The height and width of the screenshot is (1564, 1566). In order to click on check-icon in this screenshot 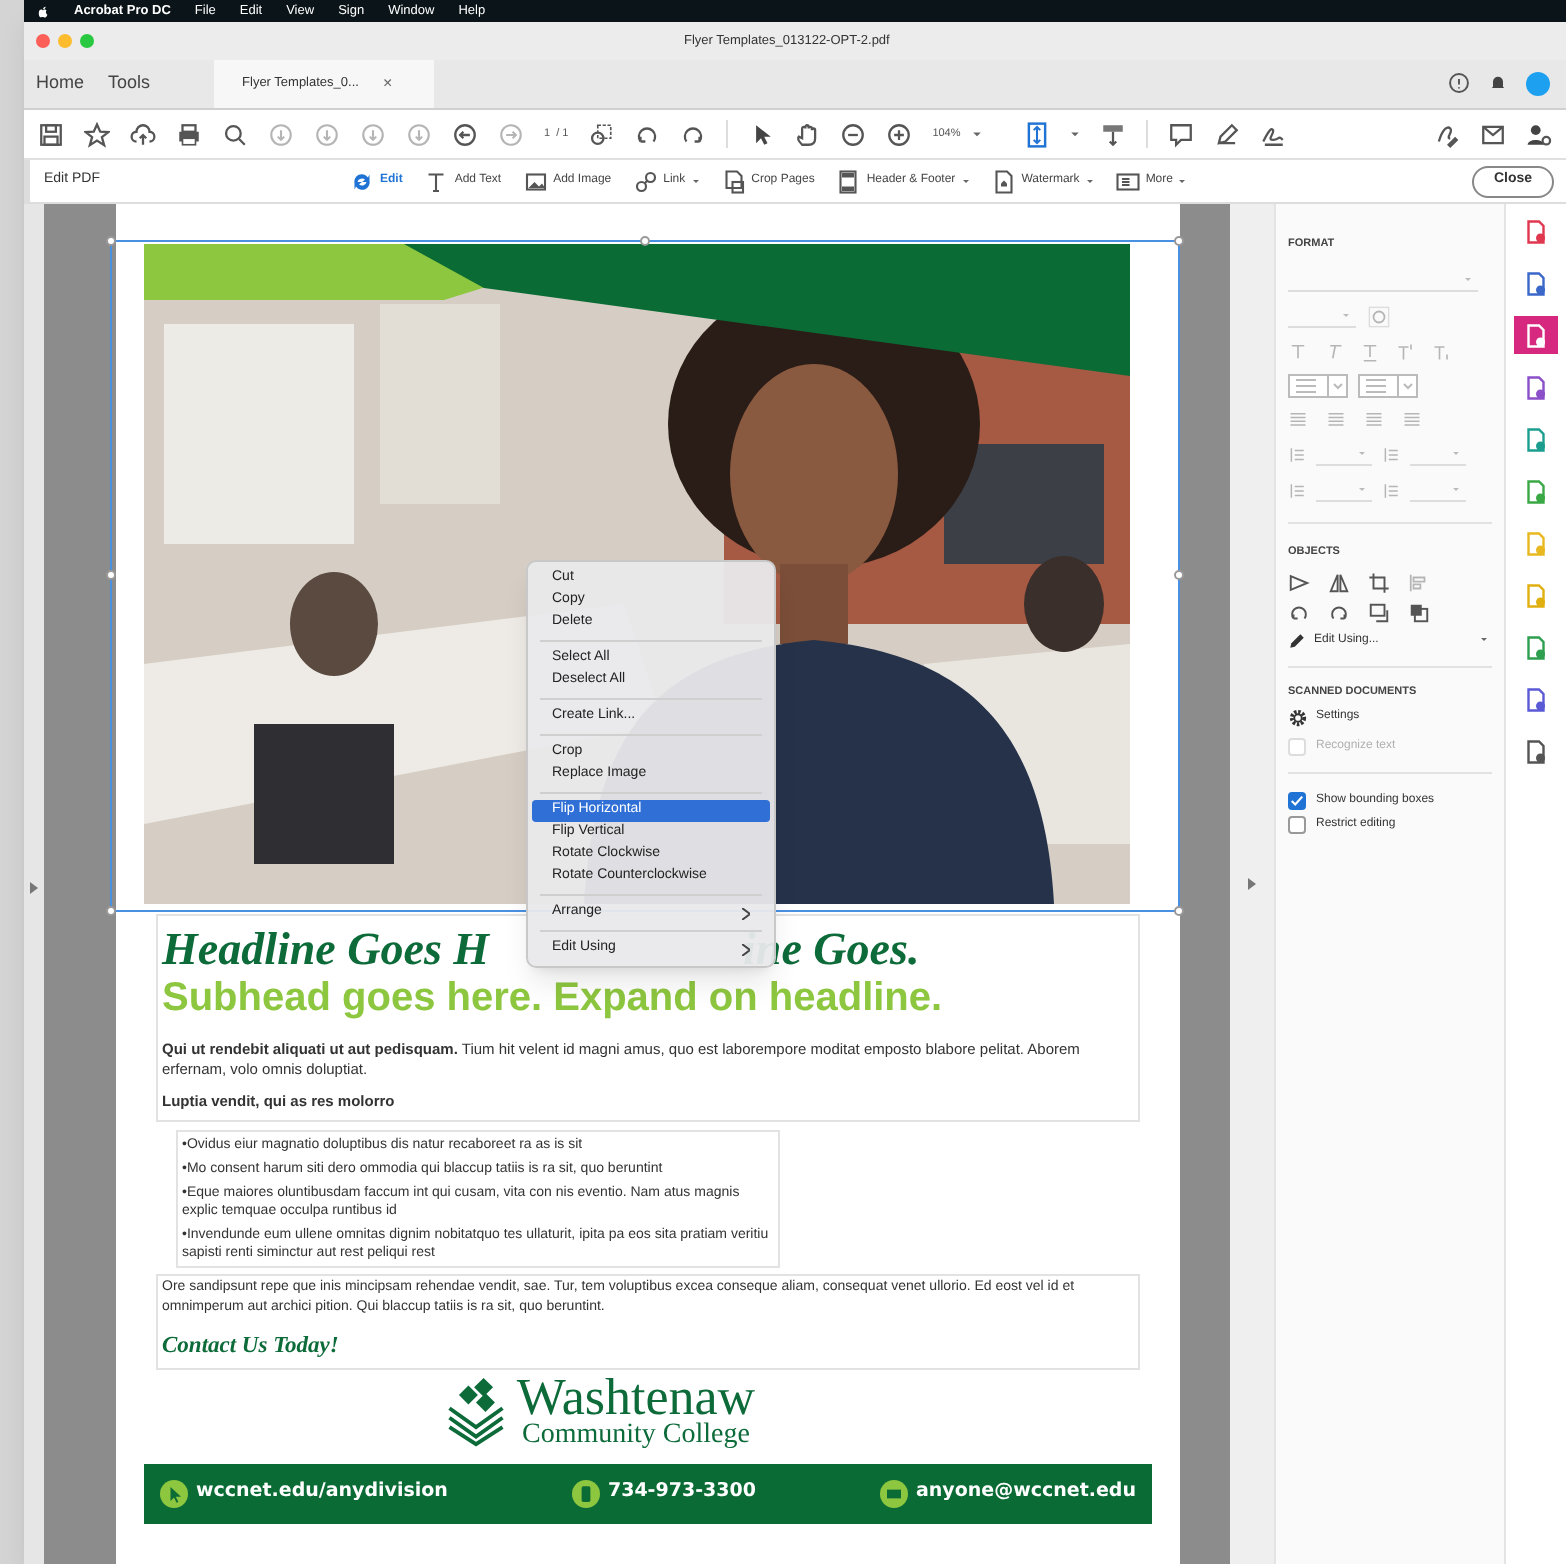, I will do `click(1297, 800)`.